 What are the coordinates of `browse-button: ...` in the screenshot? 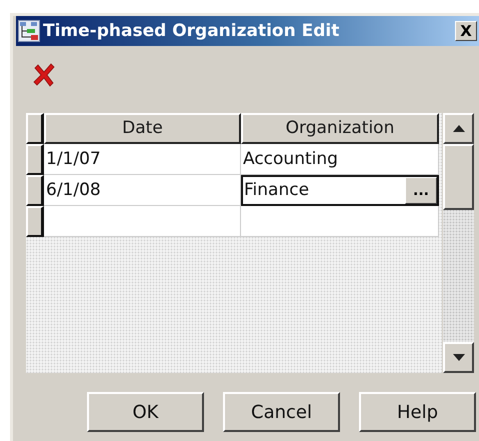 It's located at (421, 190).